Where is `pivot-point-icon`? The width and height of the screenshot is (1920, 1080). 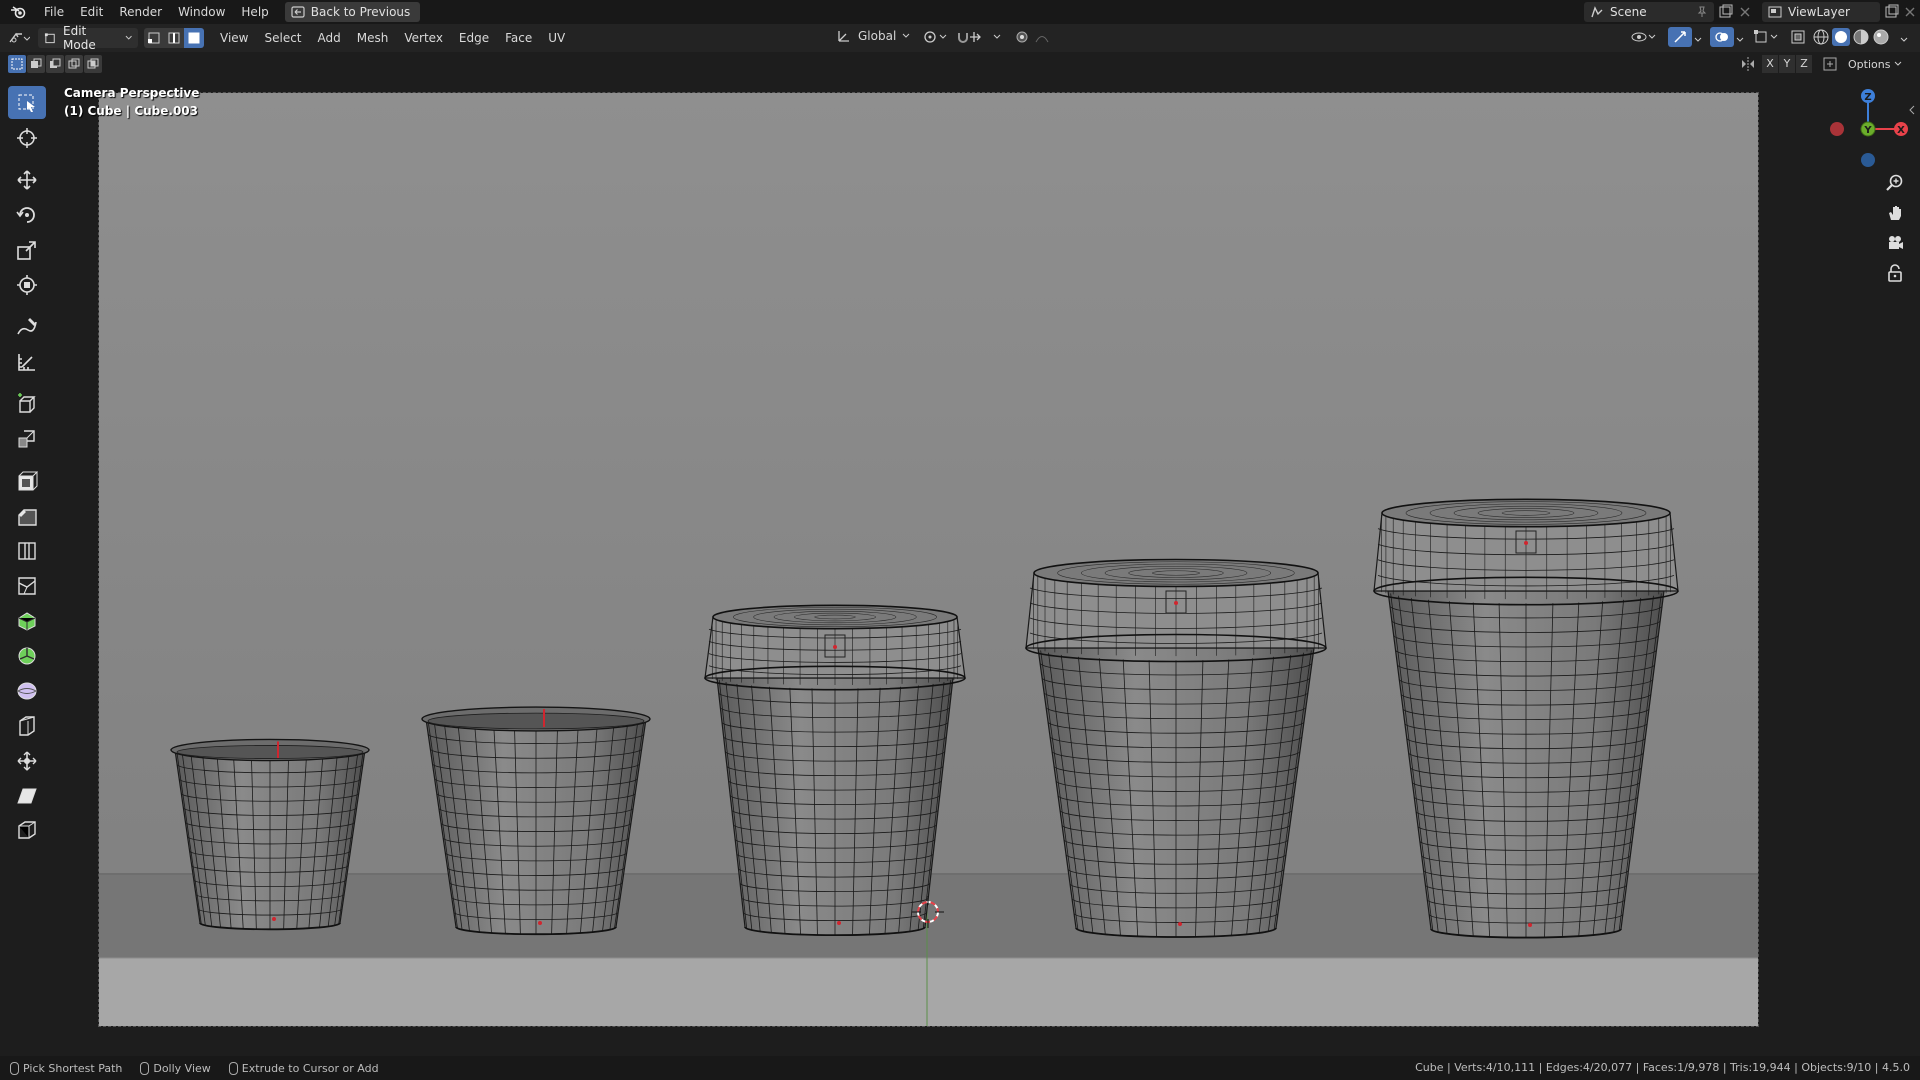 pivot-point-icon is located at coordinates (935, 38).